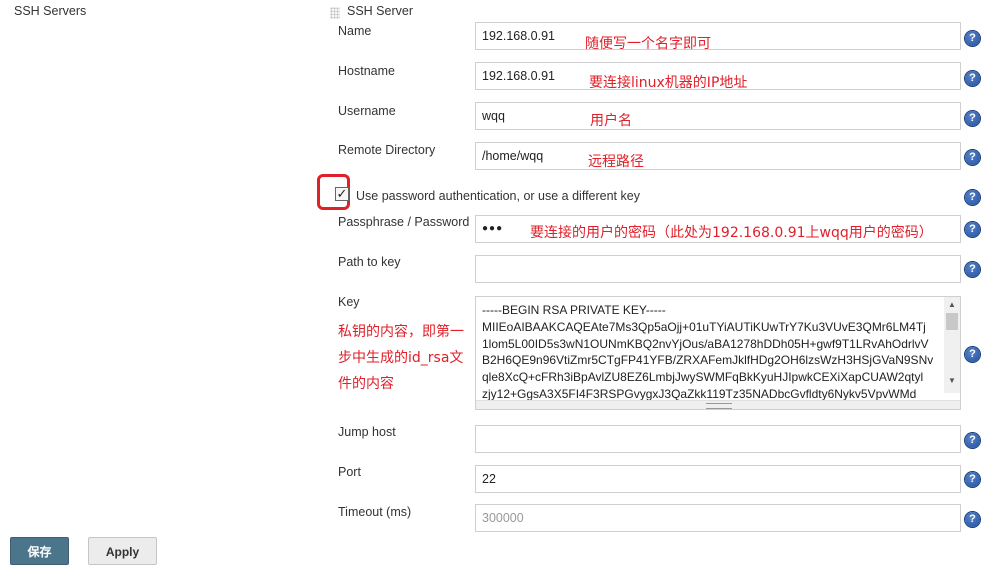  Describe the element at coordinates (401, 358) in the screenshot. I see `key-annotation-line-2: 步中生成的id_rsa文` at that location.